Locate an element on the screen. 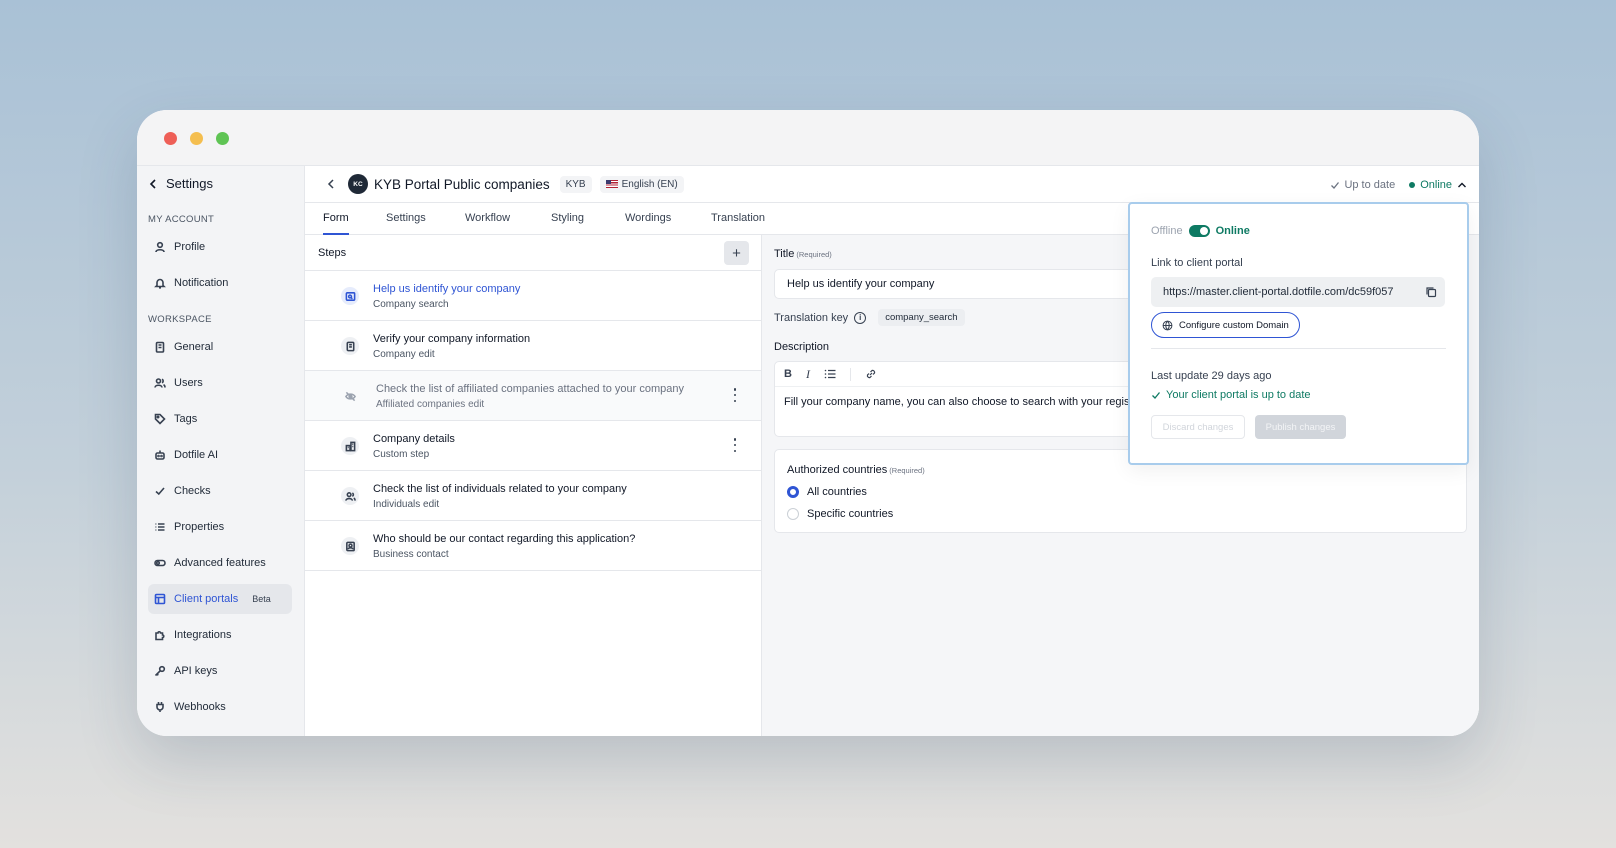 The image size is (1616, 848). portal-status: Up to date Online is located at coordinates (1398, 184).